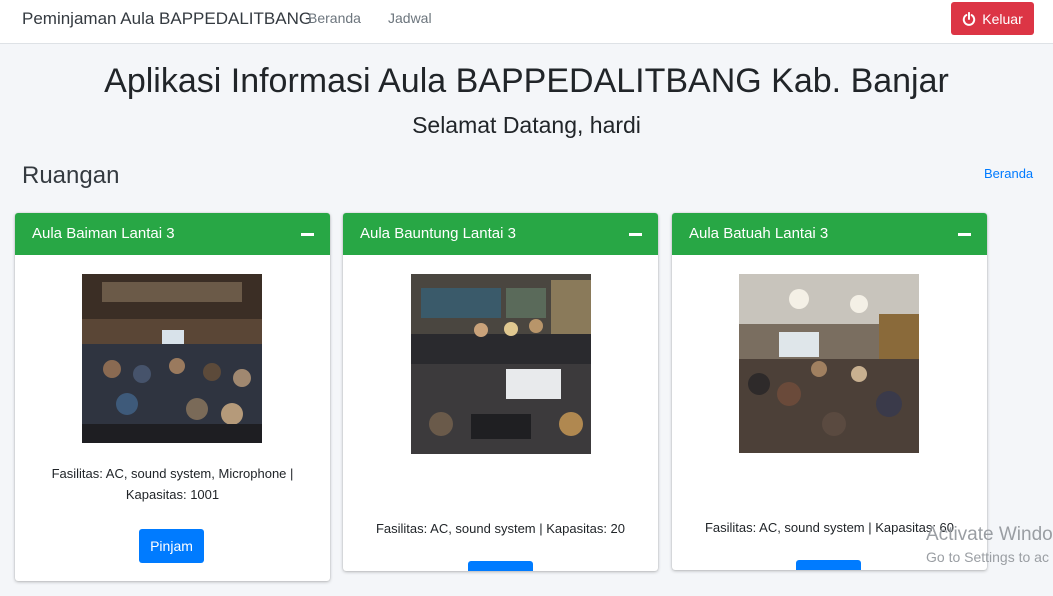 This screenshot has width=1053, height=596. I want to click on card-header: Aula Bauntung Lantai 3, so click(500, 234).